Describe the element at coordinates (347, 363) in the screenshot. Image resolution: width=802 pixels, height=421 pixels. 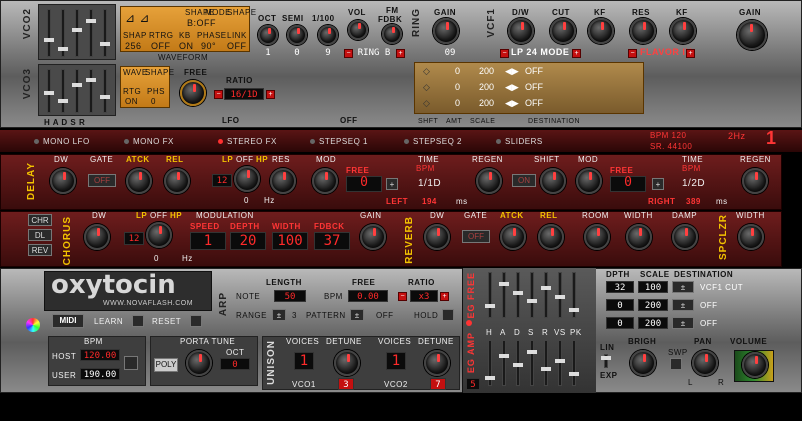
I see `vco1-detune-knob` at that location.